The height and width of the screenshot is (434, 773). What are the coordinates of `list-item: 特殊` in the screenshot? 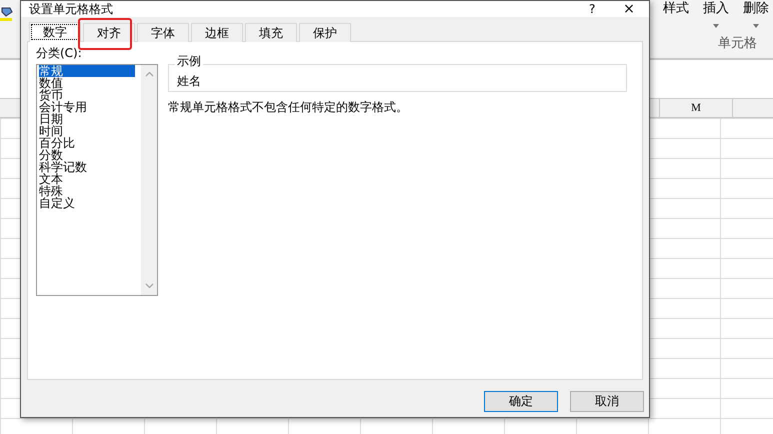 It's located at (90, 191).